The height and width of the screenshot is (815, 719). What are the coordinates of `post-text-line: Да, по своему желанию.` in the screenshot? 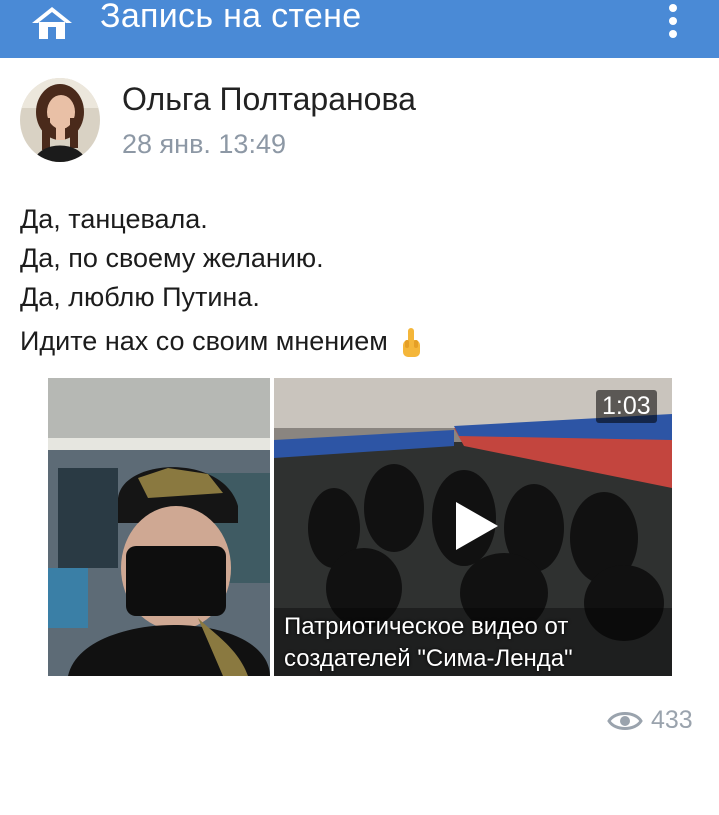 It's located at (172, 258).